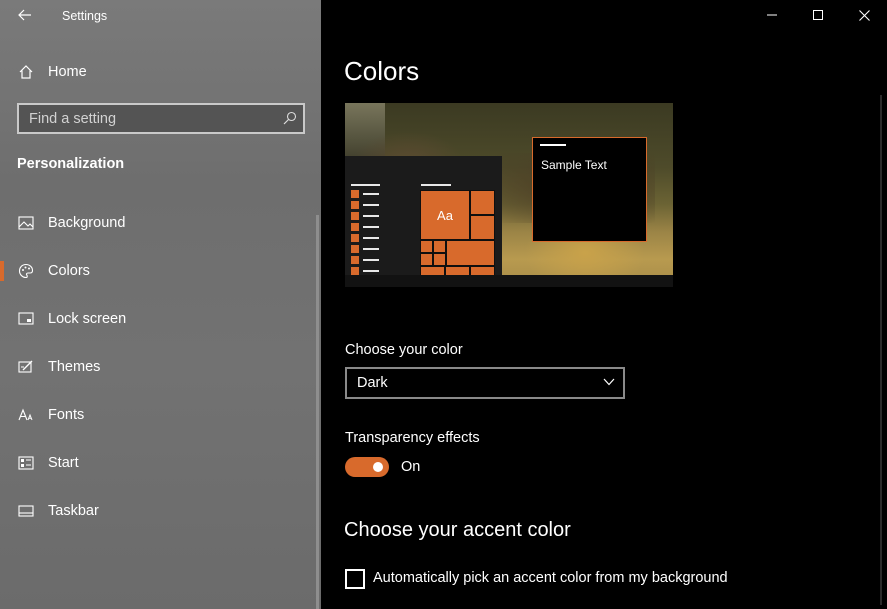 The height and width of the screenshot is (609, 887). I want to click on close-icon, so click(864, 15).